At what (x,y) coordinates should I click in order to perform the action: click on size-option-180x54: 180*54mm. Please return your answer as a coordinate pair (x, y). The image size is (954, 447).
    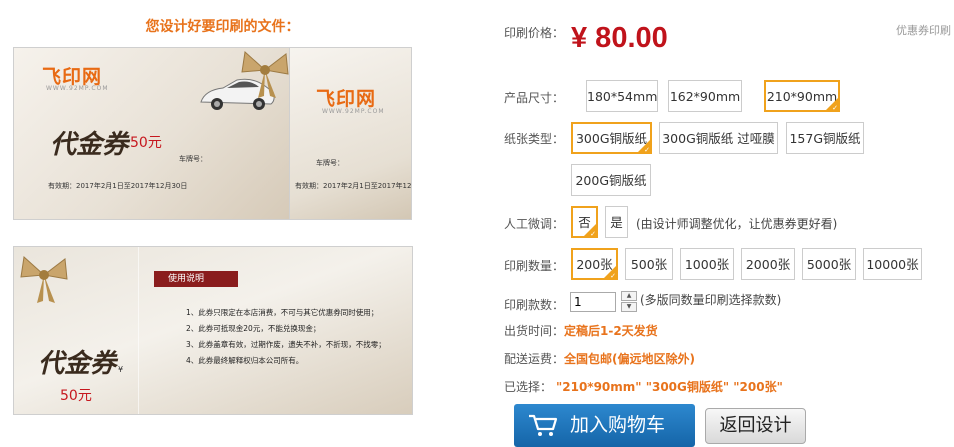
    Looking at the image, I should click on (622, 96).